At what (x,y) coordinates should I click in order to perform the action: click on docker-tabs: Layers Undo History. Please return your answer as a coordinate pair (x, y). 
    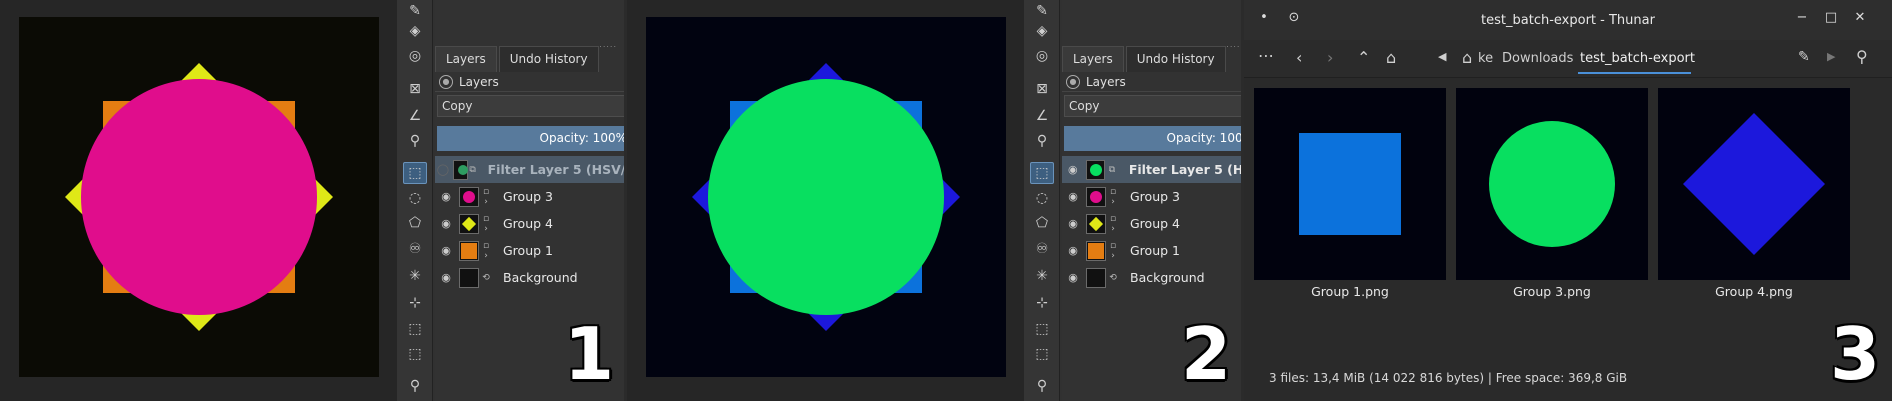
    Looking at the image, I should click on (518, 59).